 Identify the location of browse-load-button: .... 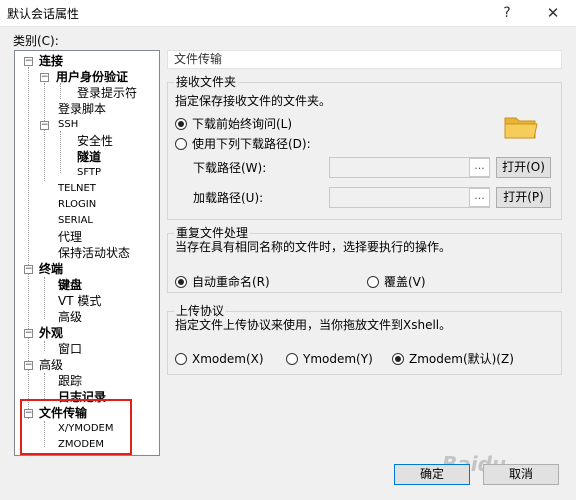
(479, 197).